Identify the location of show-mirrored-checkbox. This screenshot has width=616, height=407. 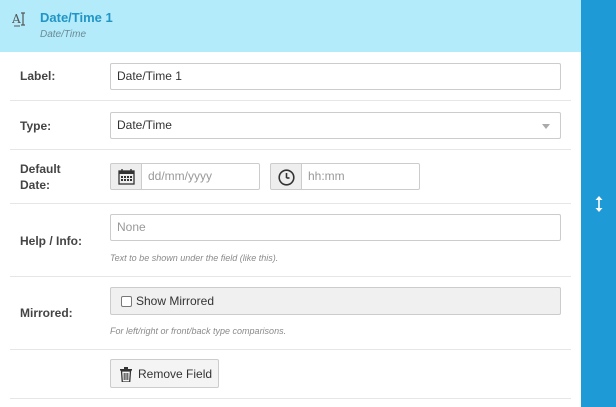
(126, 301).